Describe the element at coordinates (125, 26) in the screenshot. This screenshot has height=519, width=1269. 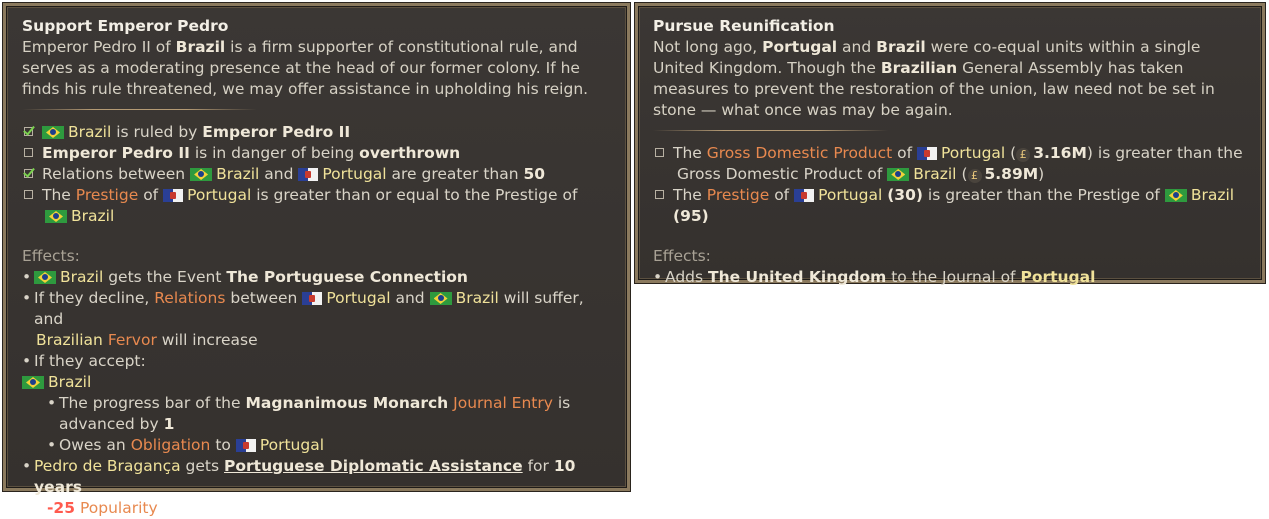
I see `tooltip-title: Support Emperor Pedro` at that location.